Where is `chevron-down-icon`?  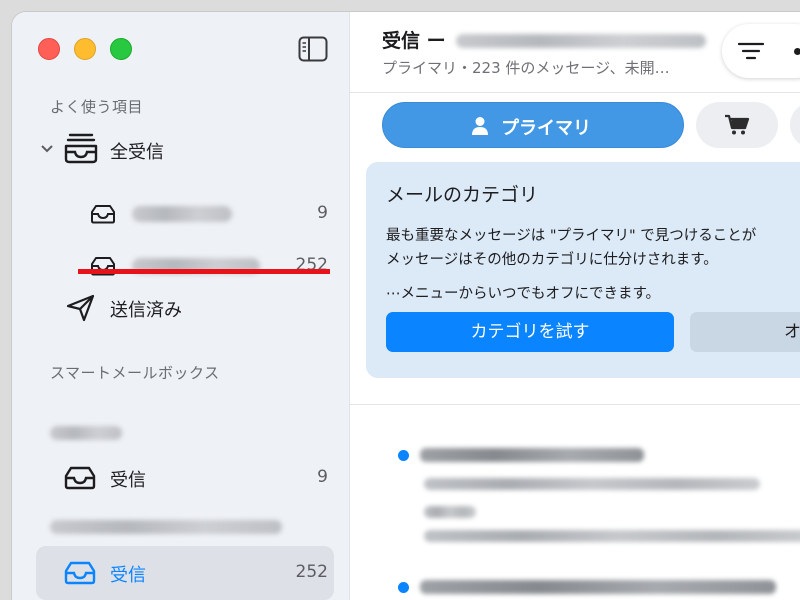
chevron-down-icon is located at coordinates (47, 149).